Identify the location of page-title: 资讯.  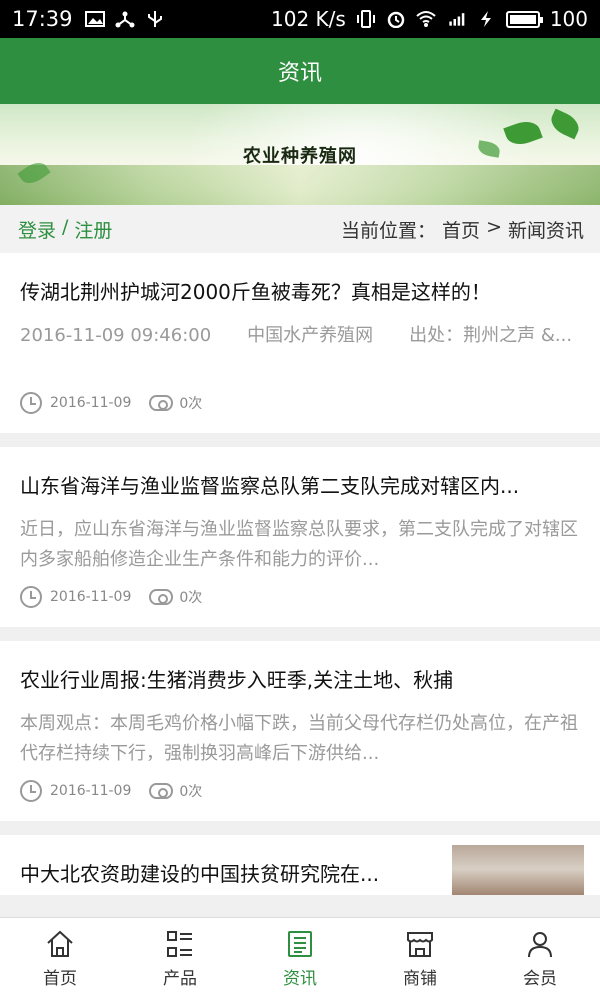
(299, 73).